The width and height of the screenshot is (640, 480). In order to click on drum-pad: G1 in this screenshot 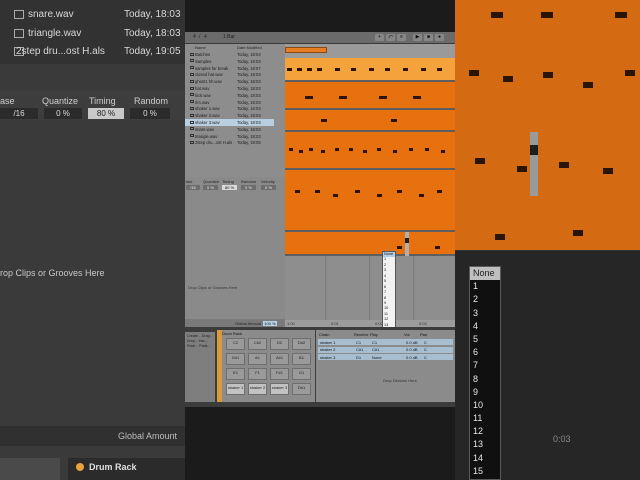, I will do `click(301, 374)`.